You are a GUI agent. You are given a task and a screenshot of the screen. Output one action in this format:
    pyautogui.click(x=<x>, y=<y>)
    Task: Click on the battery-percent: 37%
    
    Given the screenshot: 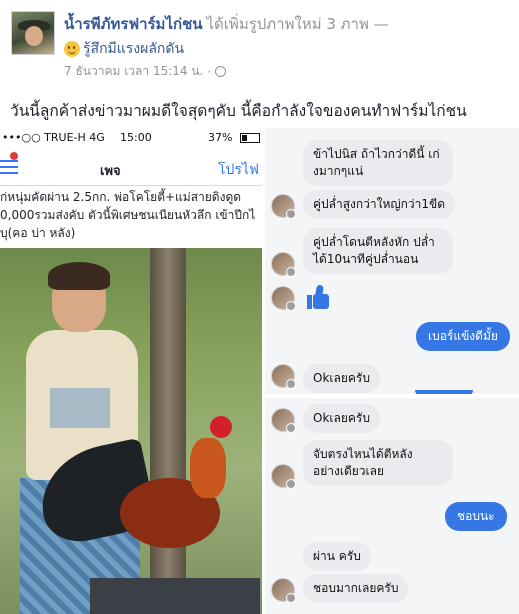 What is the action you would take?
    pyautogui.click(x=220, y=137)
    